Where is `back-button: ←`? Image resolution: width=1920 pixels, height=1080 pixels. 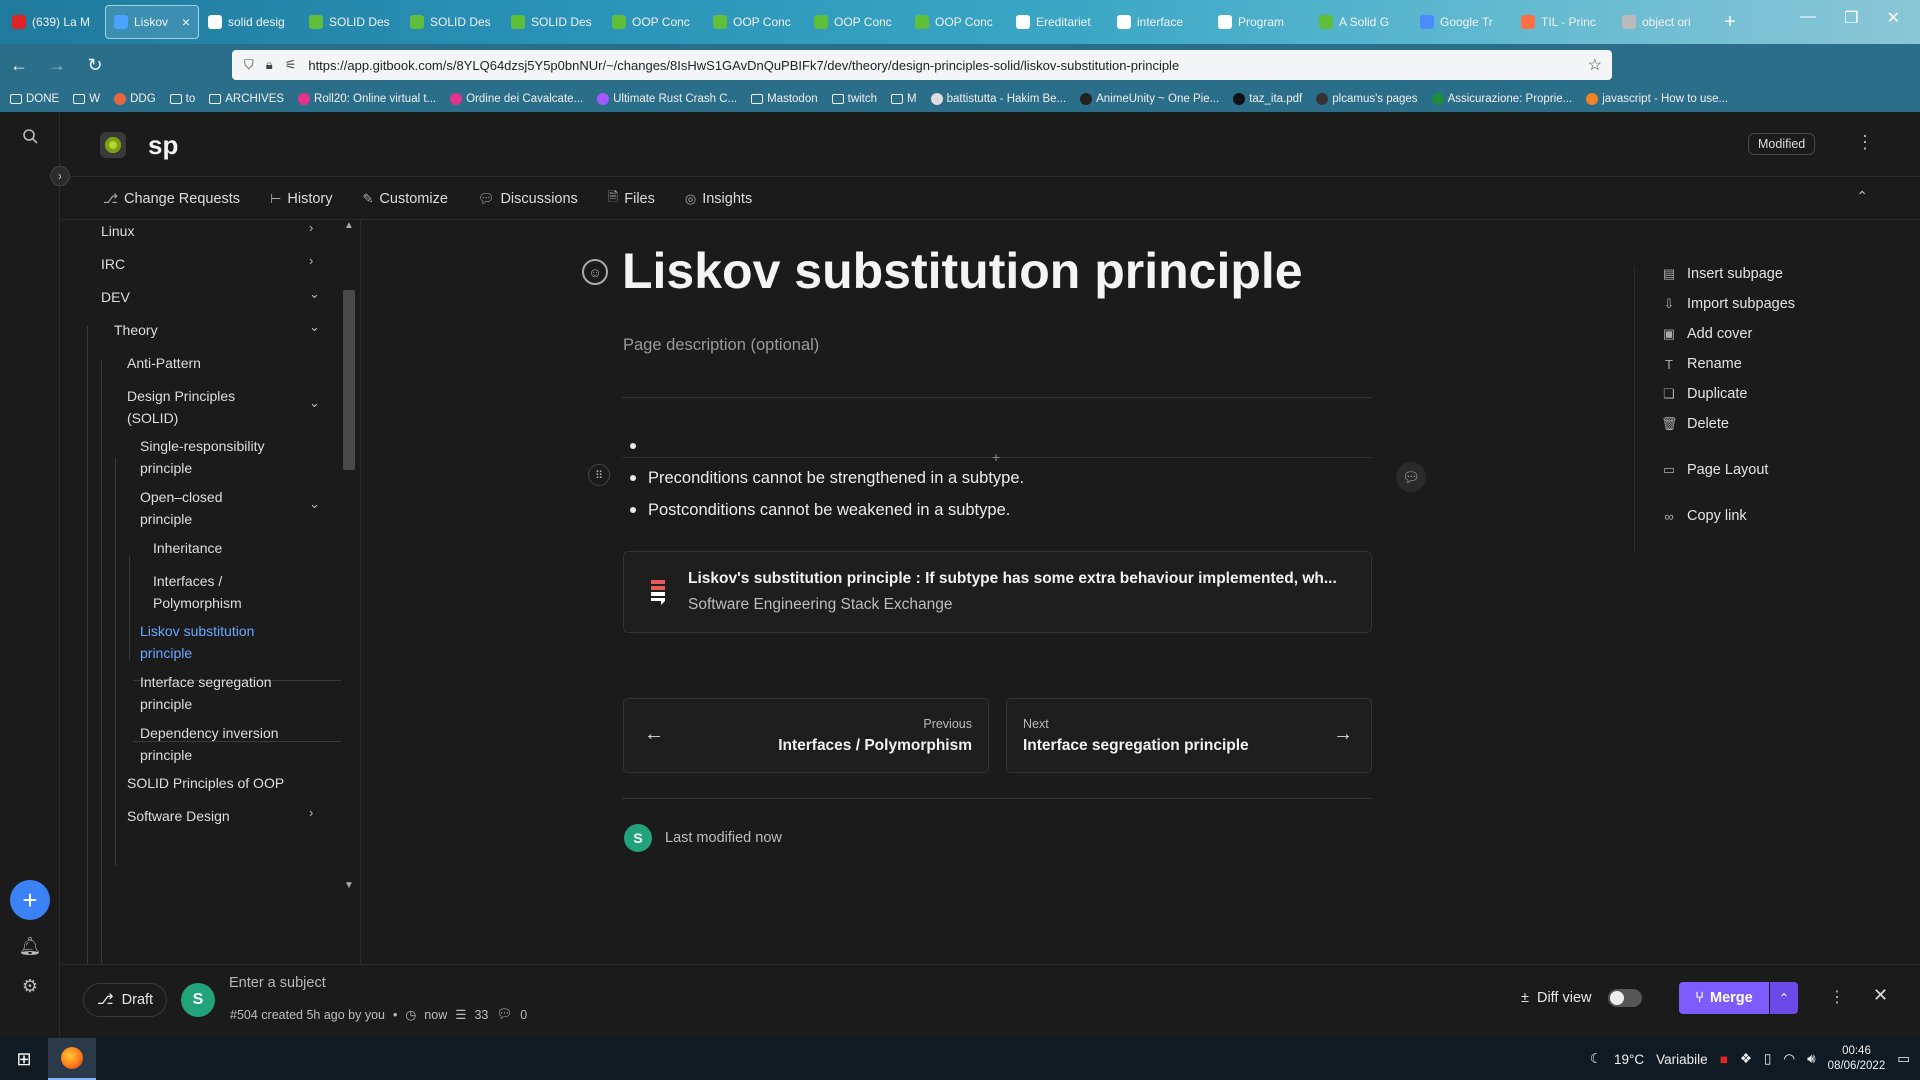 back-button: ← is located at coordinates (19, 65).